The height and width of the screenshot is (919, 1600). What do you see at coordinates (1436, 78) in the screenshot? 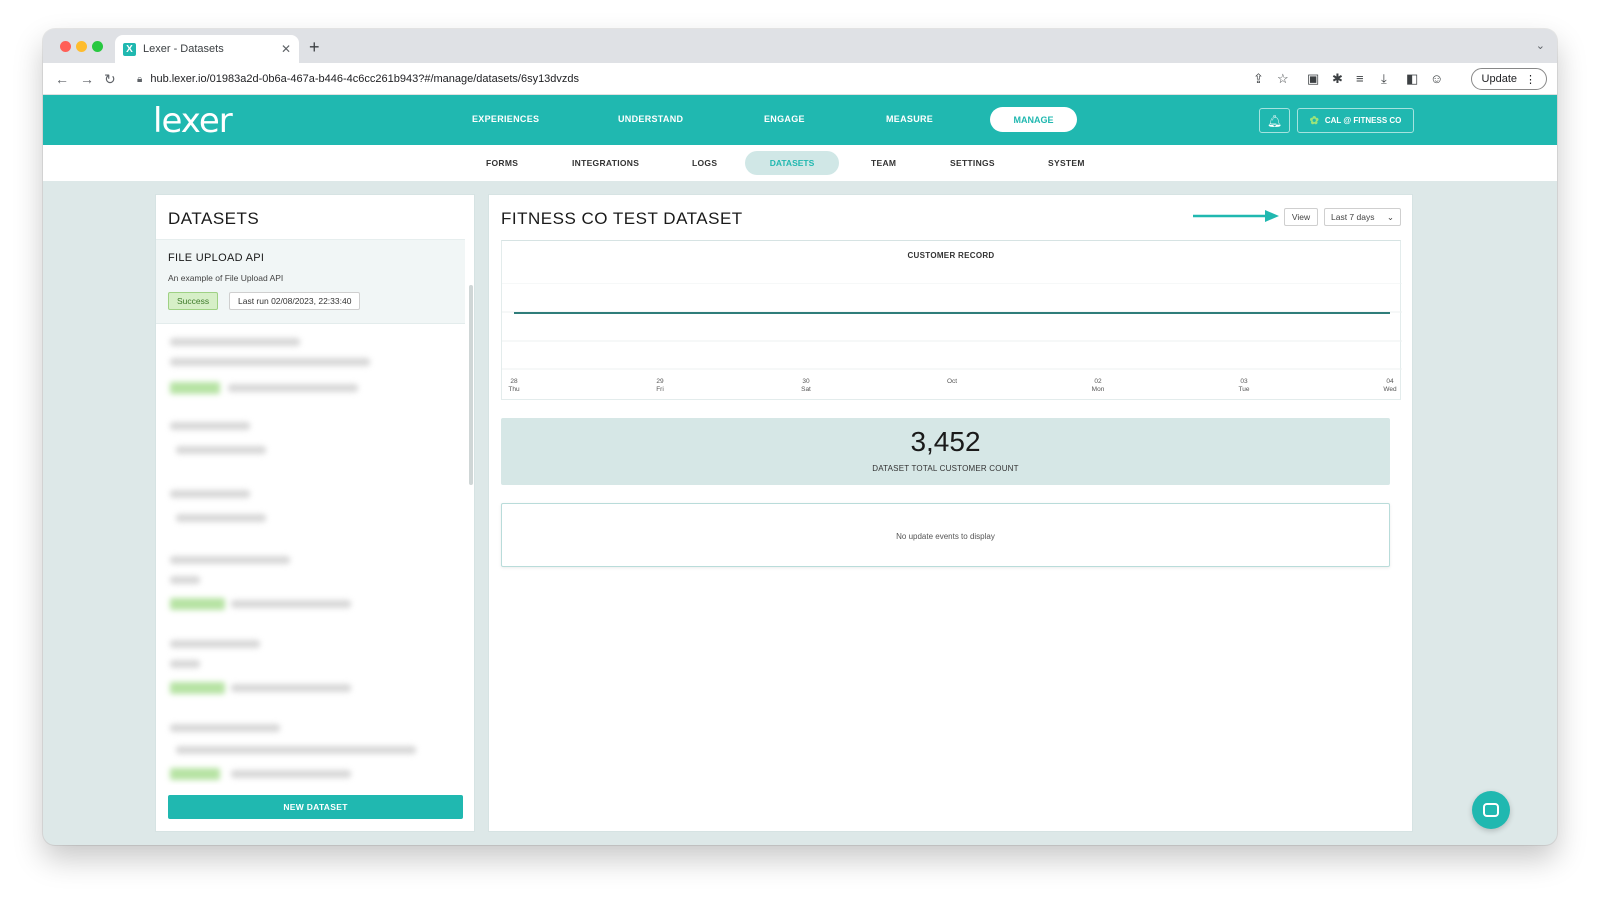
I see `profile-avatar-icon: ☺` at bounding box center [1436, 78].